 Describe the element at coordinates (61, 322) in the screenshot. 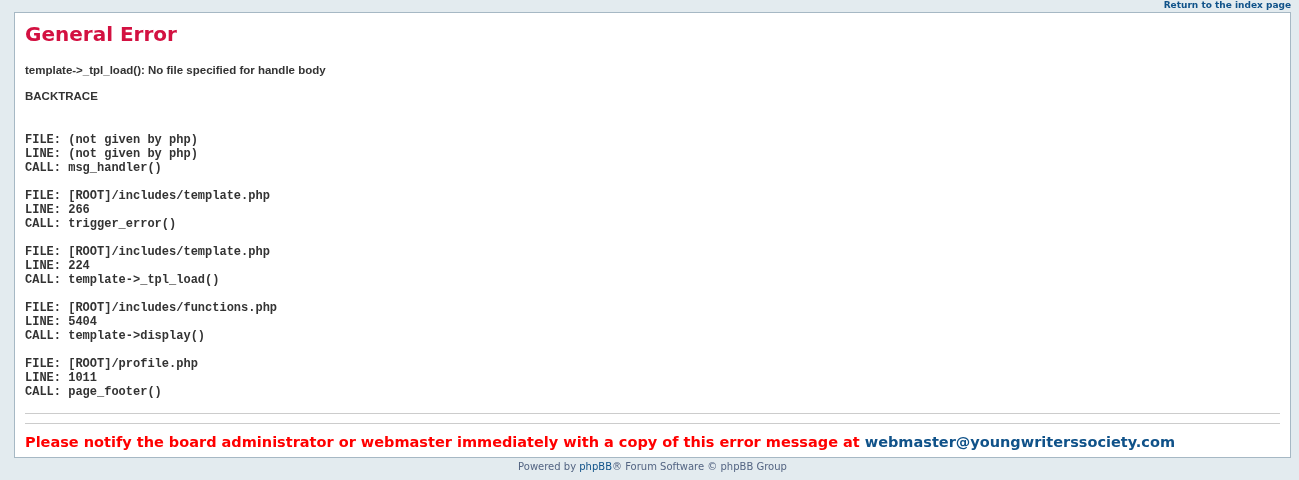

I see `backtrace-line: LINE: 5404` at that location.